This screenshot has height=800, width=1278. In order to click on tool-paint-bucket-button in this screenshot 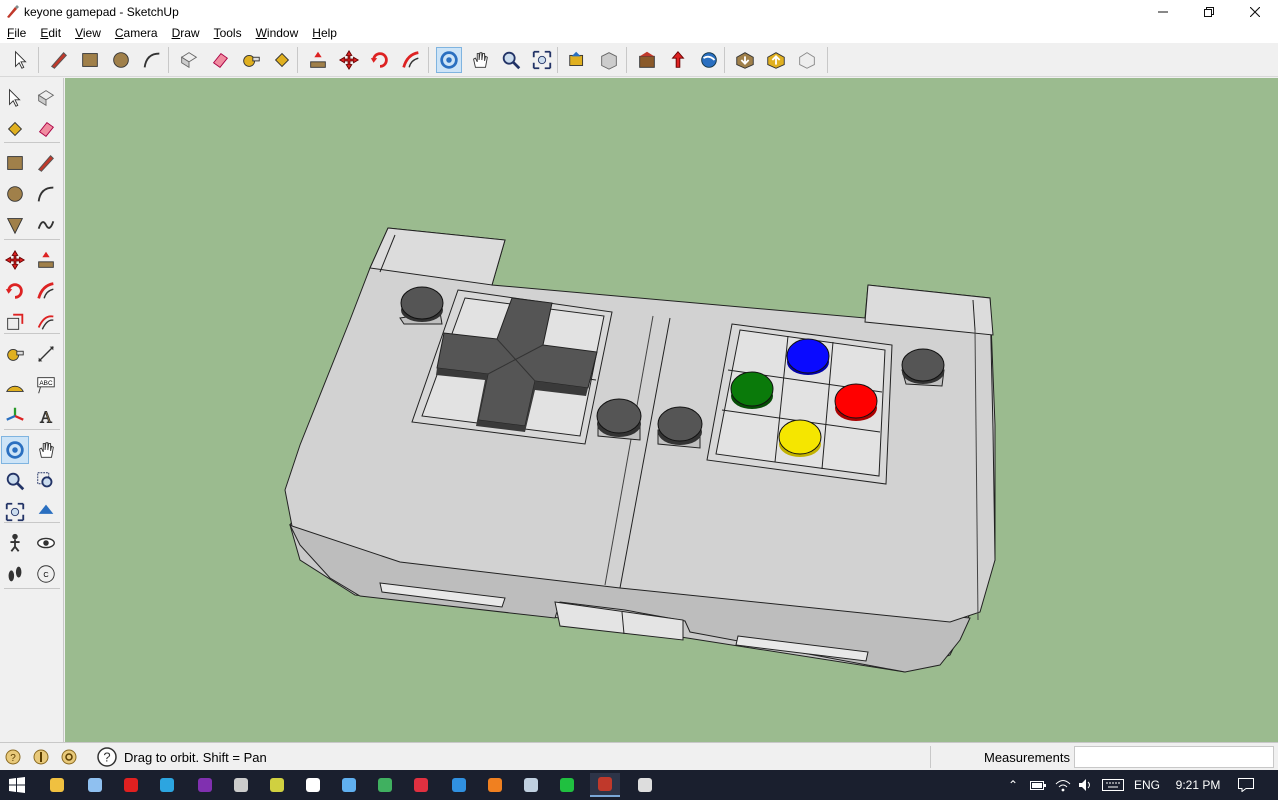, I will do `click(15, 129)`.